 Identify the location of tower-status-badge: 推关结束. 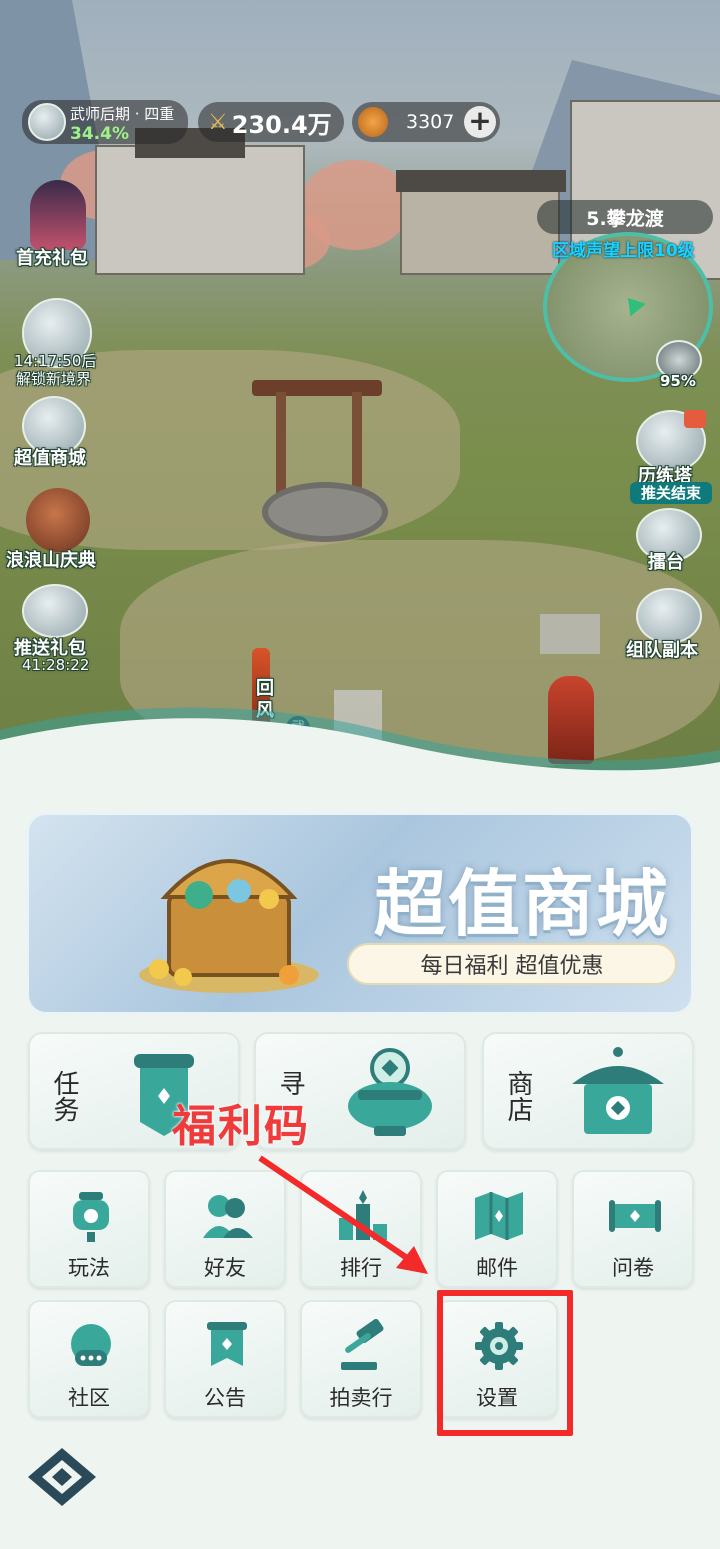
(671, 493).